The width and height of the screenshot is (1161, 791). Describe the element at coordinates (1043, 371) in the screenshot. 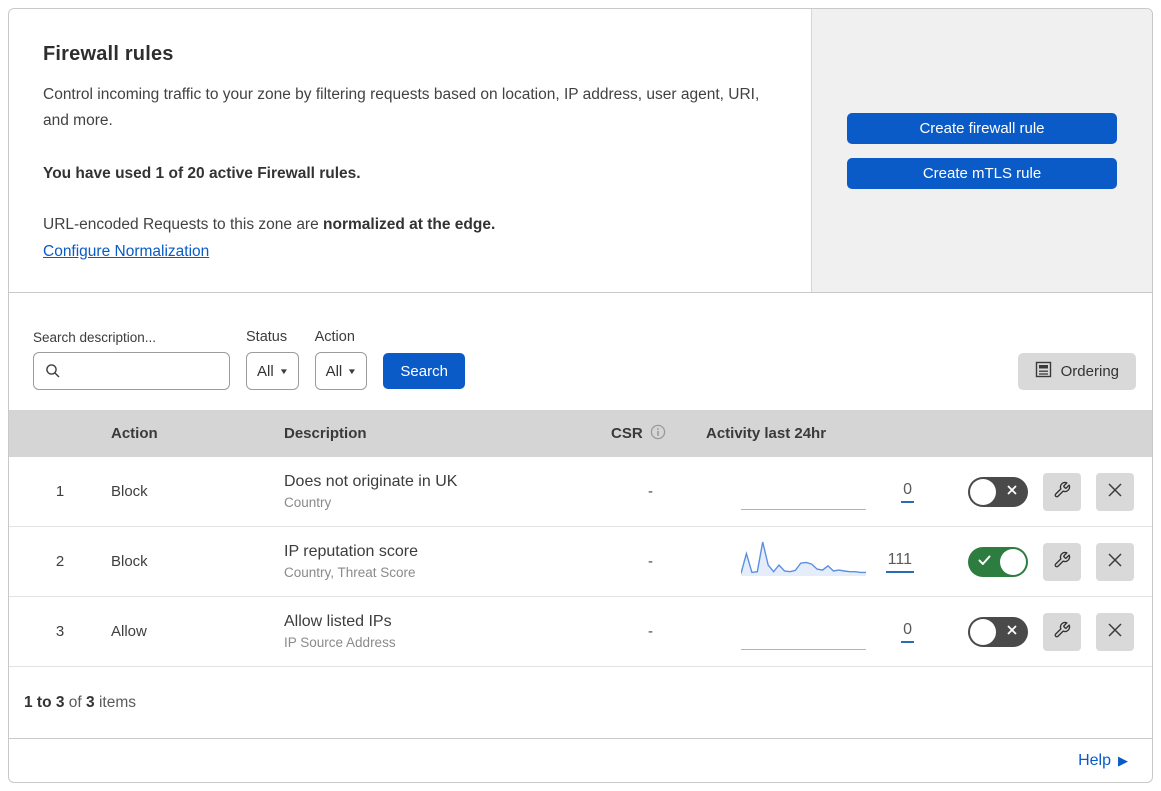

I see `ordering-list-icon` at that location.